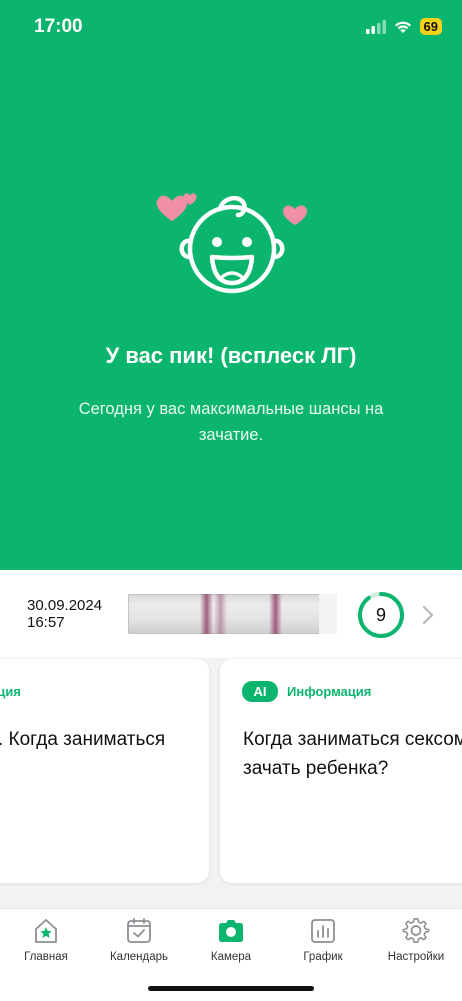  Describe the element at coordinates (416, 930) in the screenshot. I see `gear-icon` at that location.